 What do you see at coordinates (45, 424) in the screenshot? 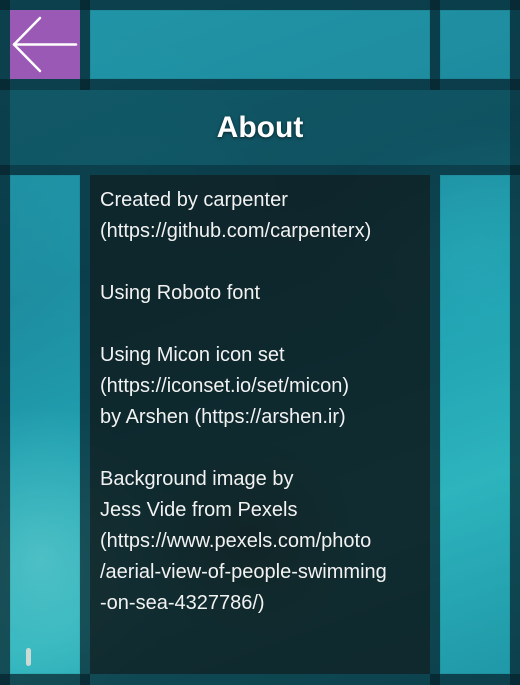
I see `left-side-tile` at bounding box center [45, 424].